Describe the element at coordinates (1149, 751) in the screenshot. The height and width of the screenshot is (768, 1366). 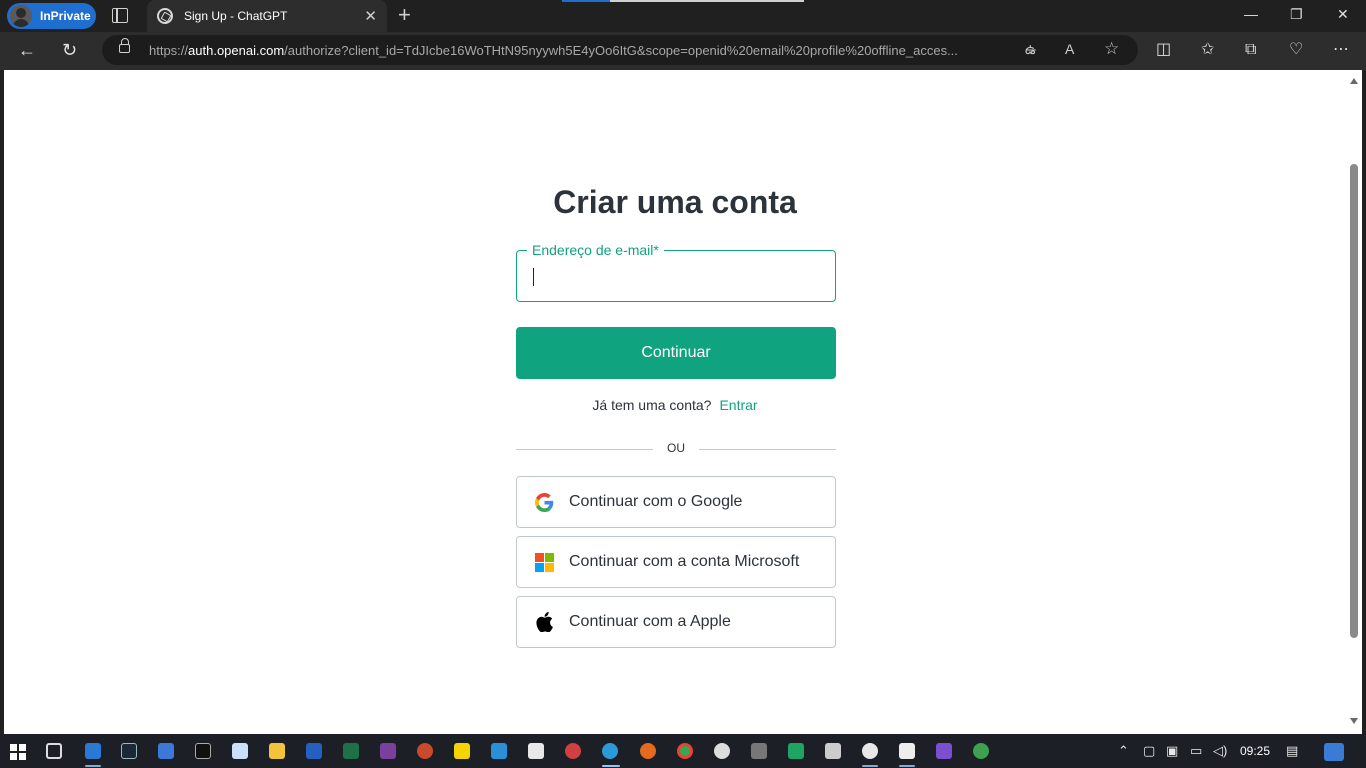
I see `meet-now-icon: ▢` at that location.